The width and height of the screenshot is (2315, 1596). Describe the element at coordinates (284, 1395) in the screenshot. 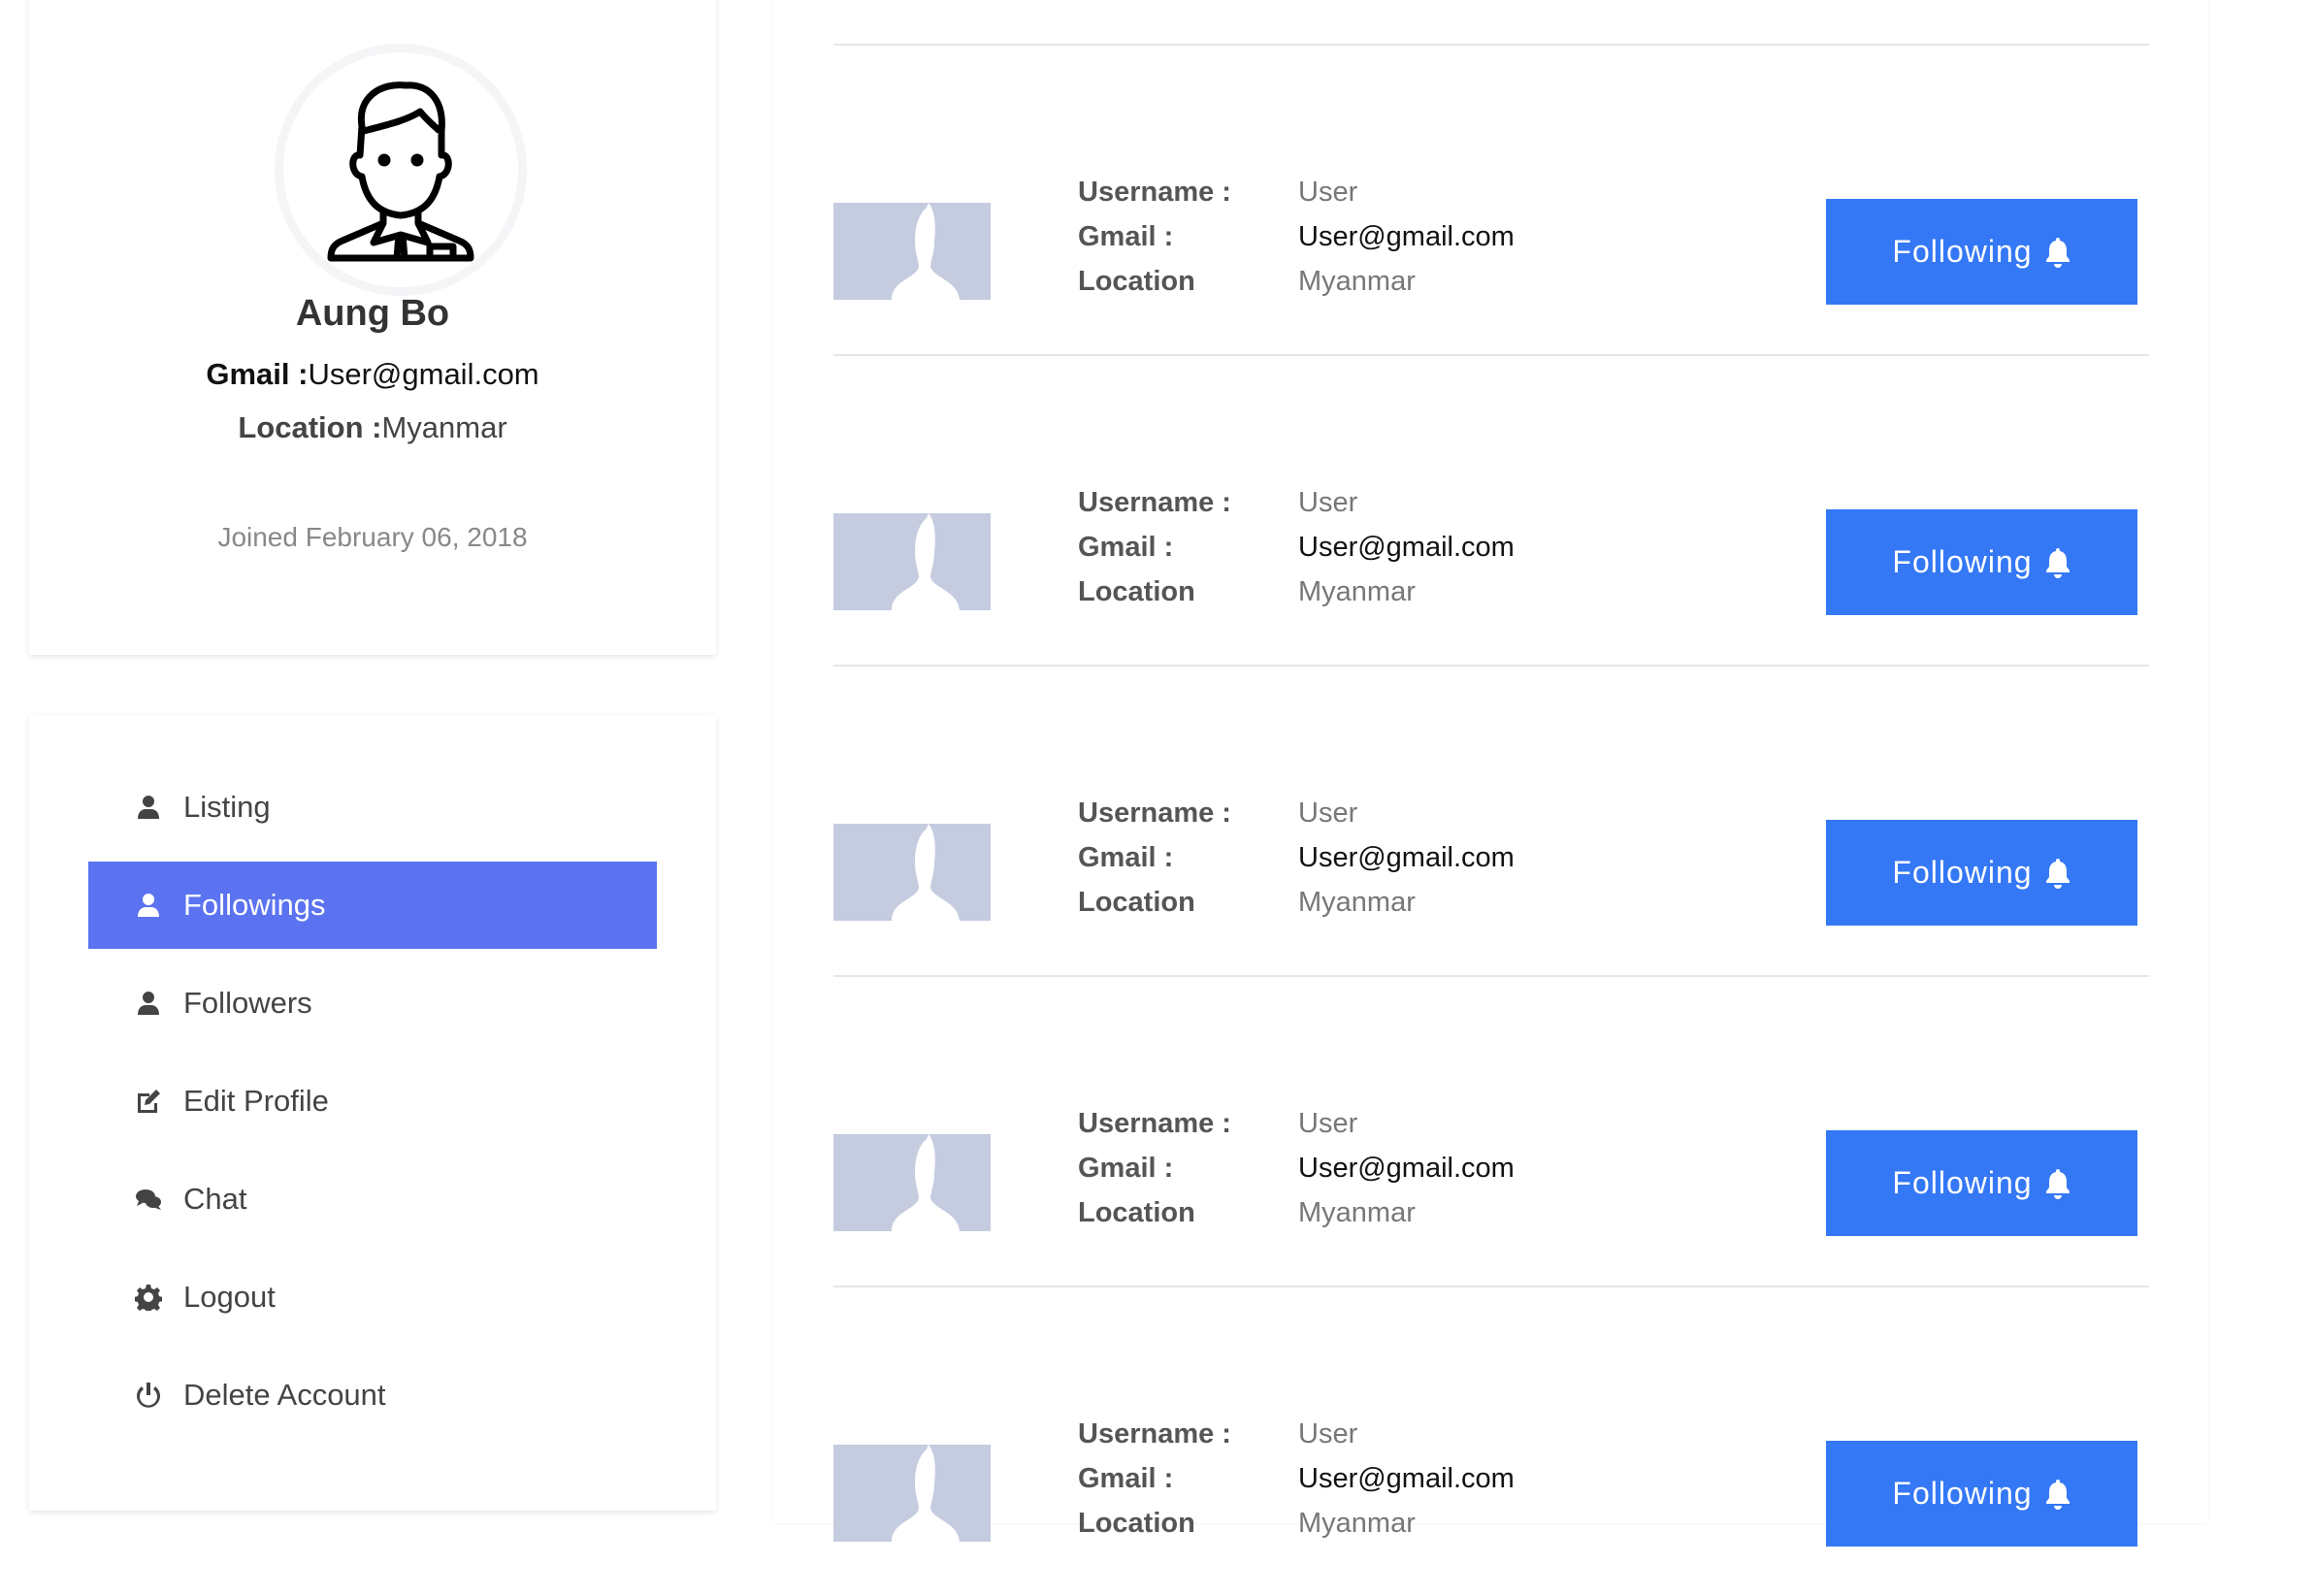

I see `sidebar-item-label: Delete Account` at that location.